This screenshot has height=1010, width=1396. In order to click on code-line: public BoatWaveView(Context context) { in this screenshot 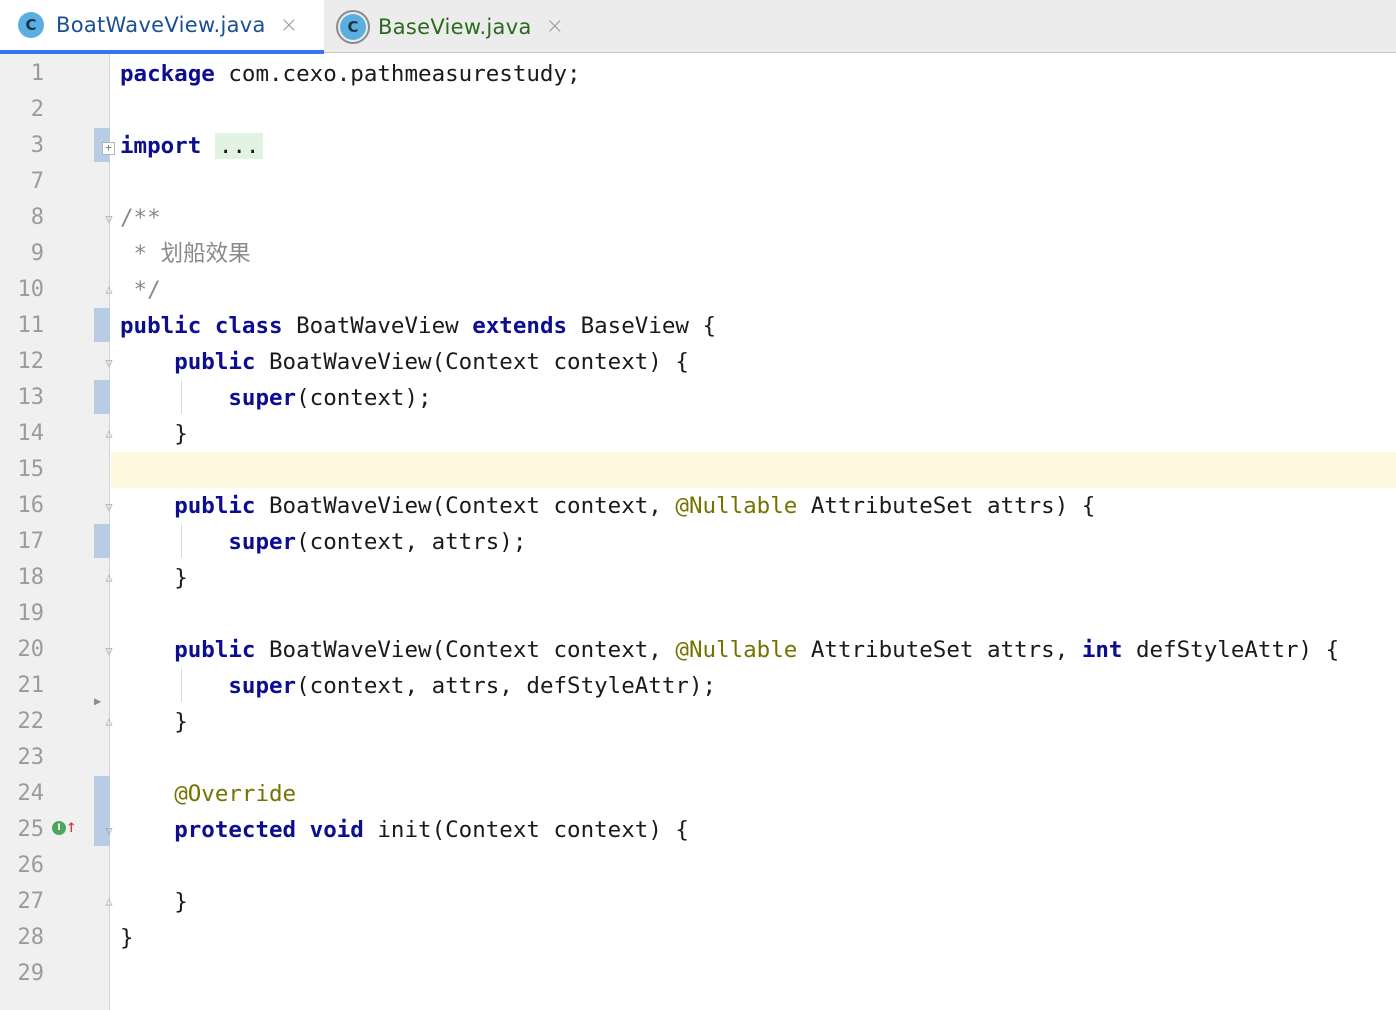, I will do `click(753, 362)`.